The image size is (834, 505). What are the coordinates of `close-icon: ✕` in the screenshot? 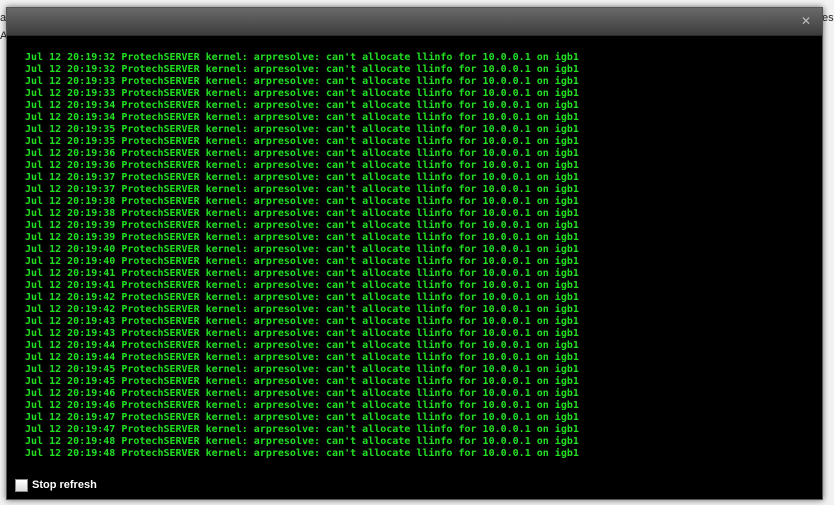 It's located at (806, 21).